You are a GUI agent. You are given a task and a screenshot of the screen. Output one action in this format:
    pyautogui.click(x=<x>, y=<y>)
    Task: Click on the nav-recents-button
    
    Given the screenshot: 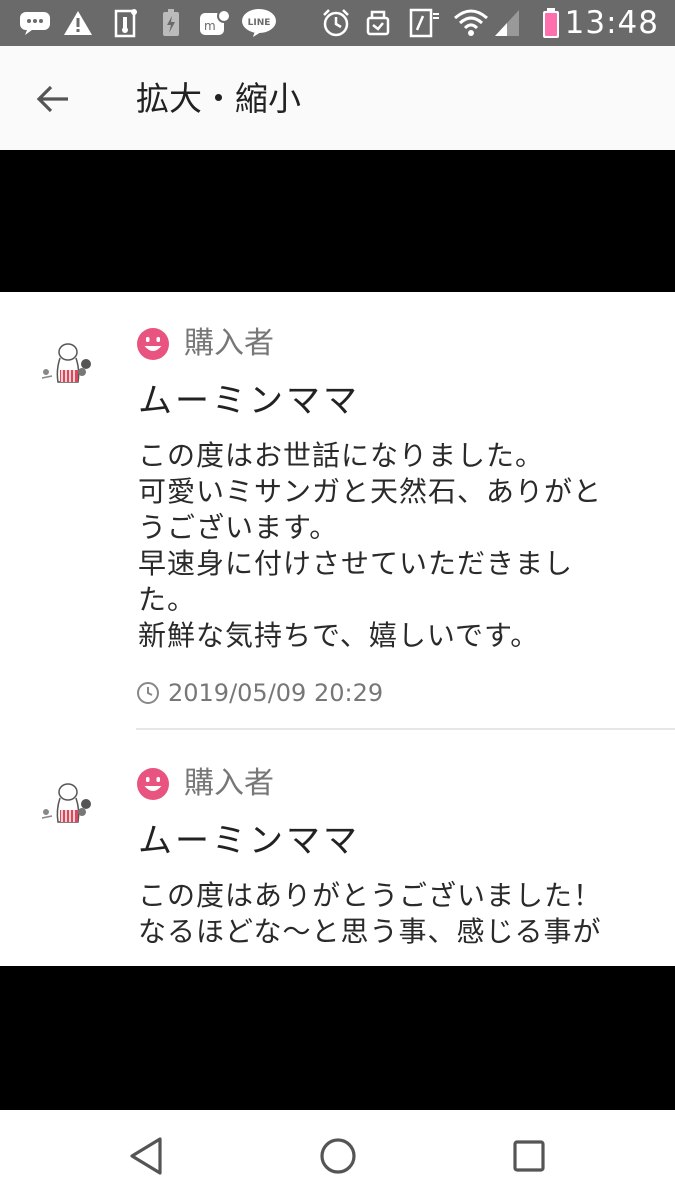 What is the action you would take?
    pyautogui.click(x=529, y=1156)
    